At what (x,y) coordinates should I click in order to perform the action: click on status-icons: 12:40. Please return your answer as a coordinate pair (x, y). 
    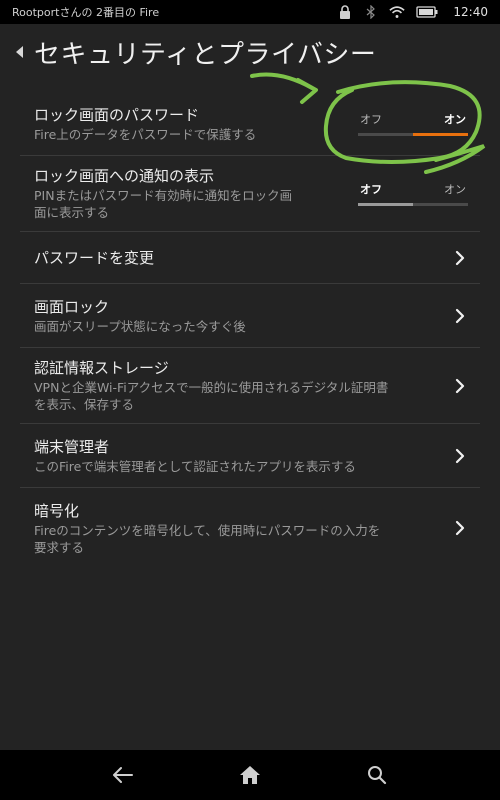
    Looking at the image, I should click on (412, 12).